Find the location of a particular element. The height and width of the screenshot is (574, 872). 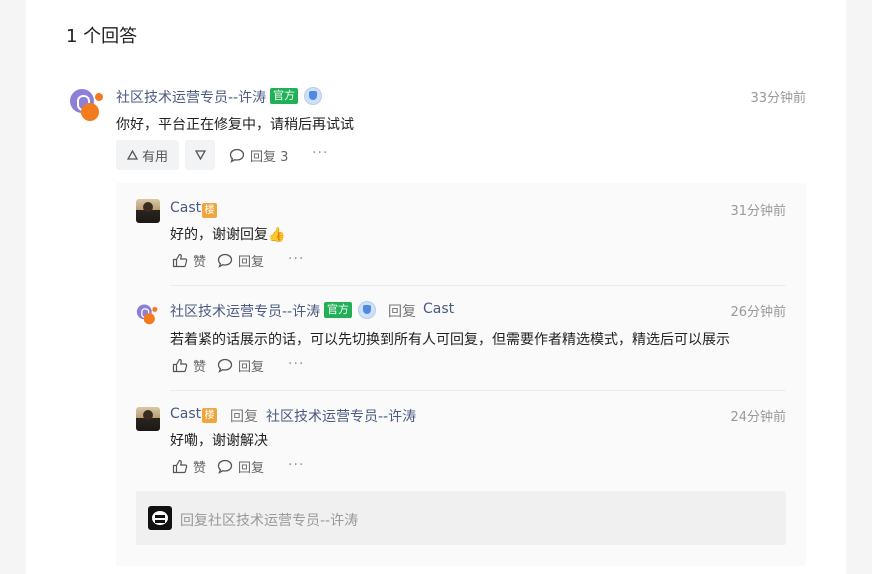

reply-1-content: 好的，谢谢回复👍 is located at coordinates (228, 235).